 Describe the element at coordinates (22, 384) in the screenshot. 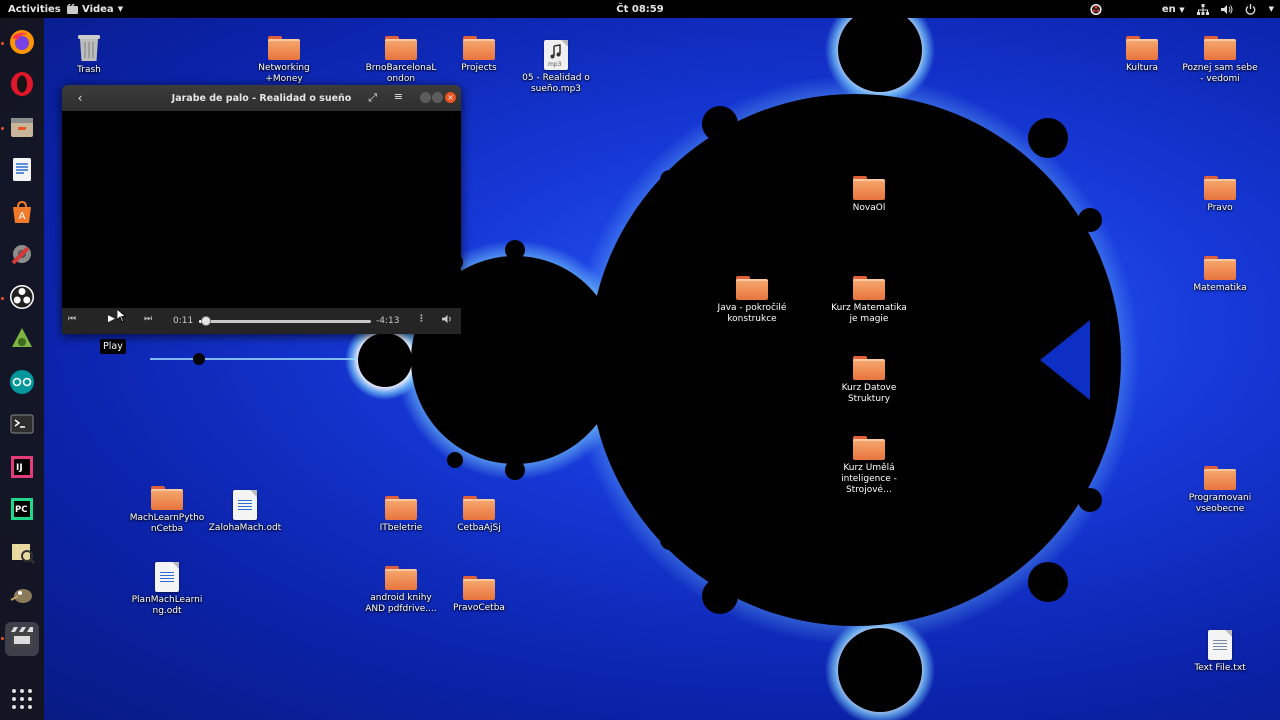

I see `dock-item-arduino` at that location.